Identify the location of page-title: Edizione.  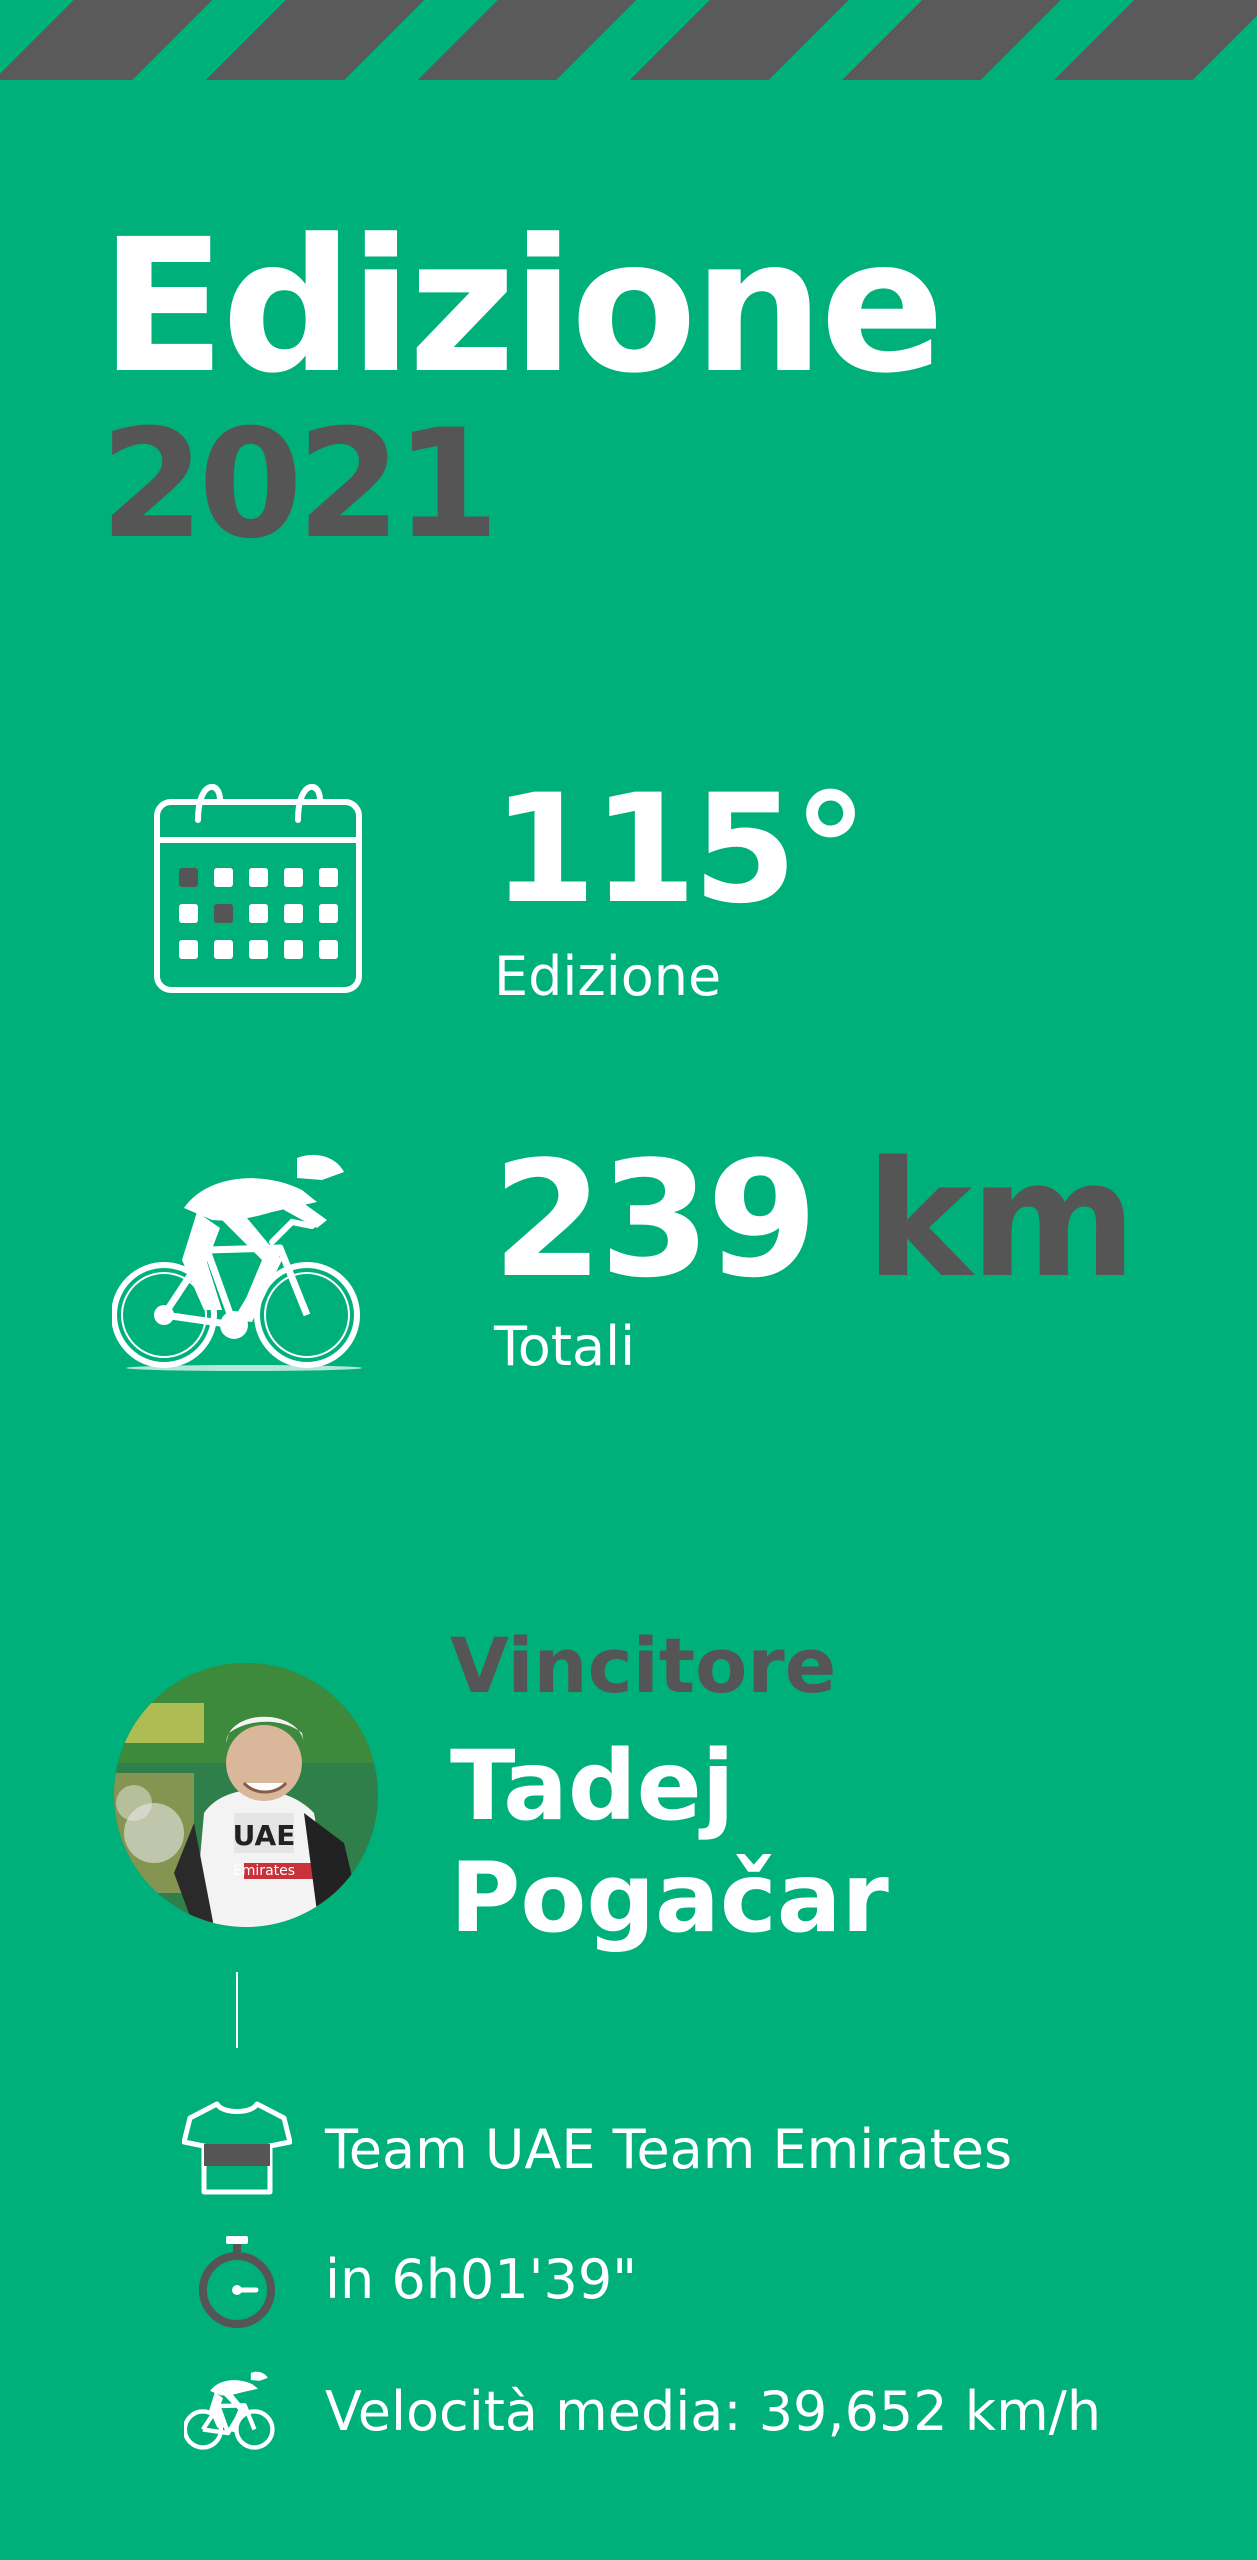
(522, 307).